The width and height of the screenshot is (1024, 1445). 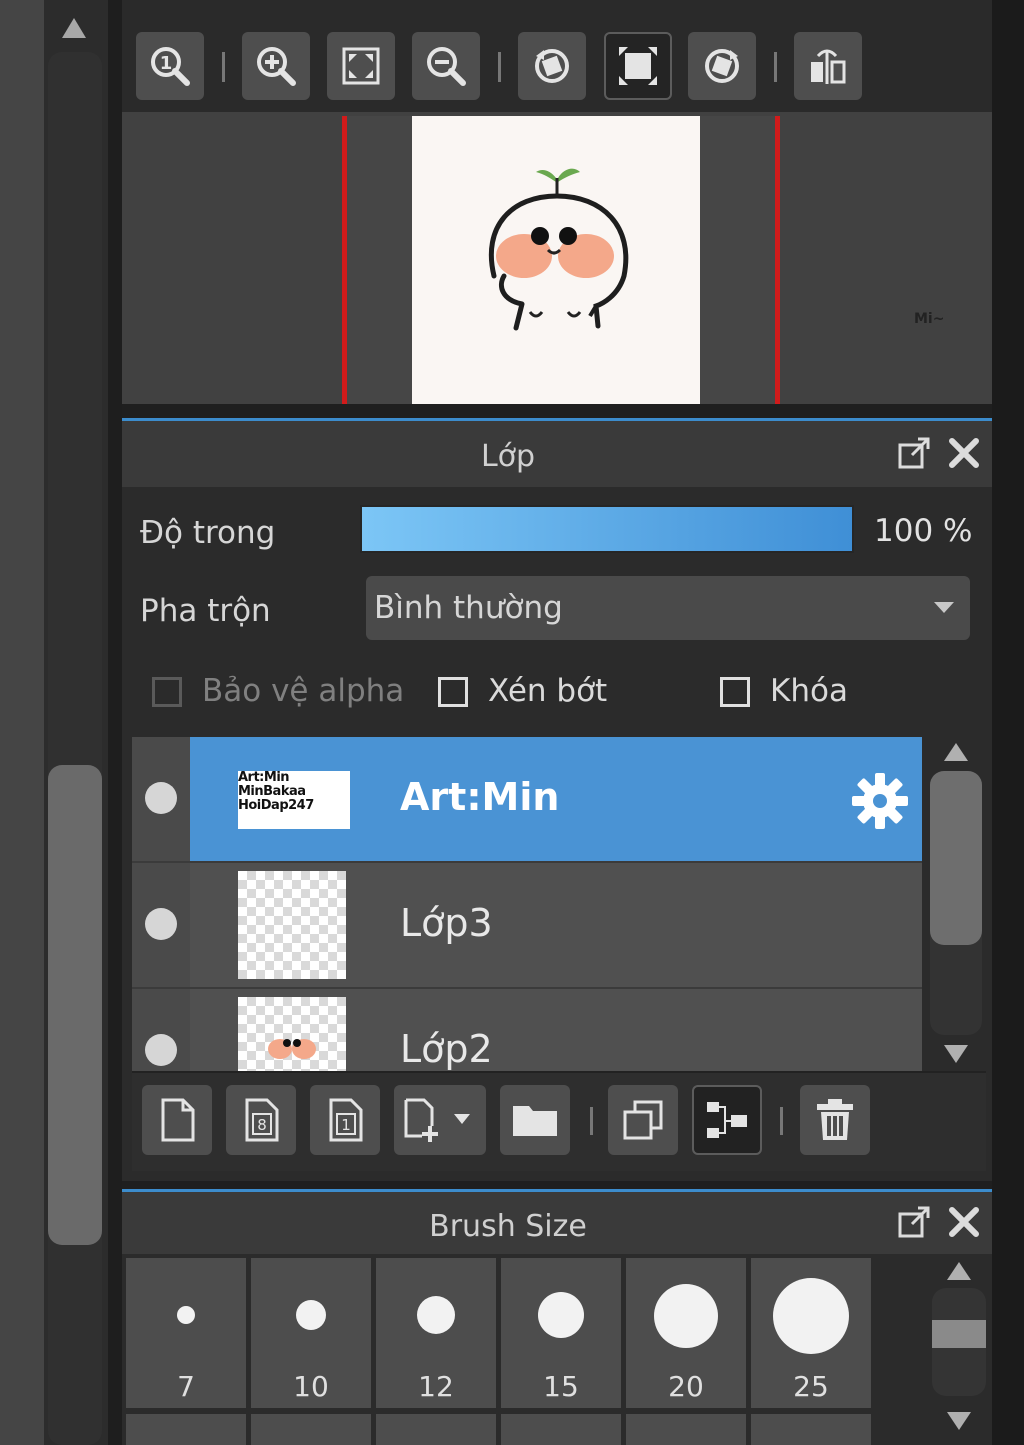 What do you see at coordinates (561, 1386) in the screenshot?
I see `brush-size-label: 15` at bounding box center [561, 1386].